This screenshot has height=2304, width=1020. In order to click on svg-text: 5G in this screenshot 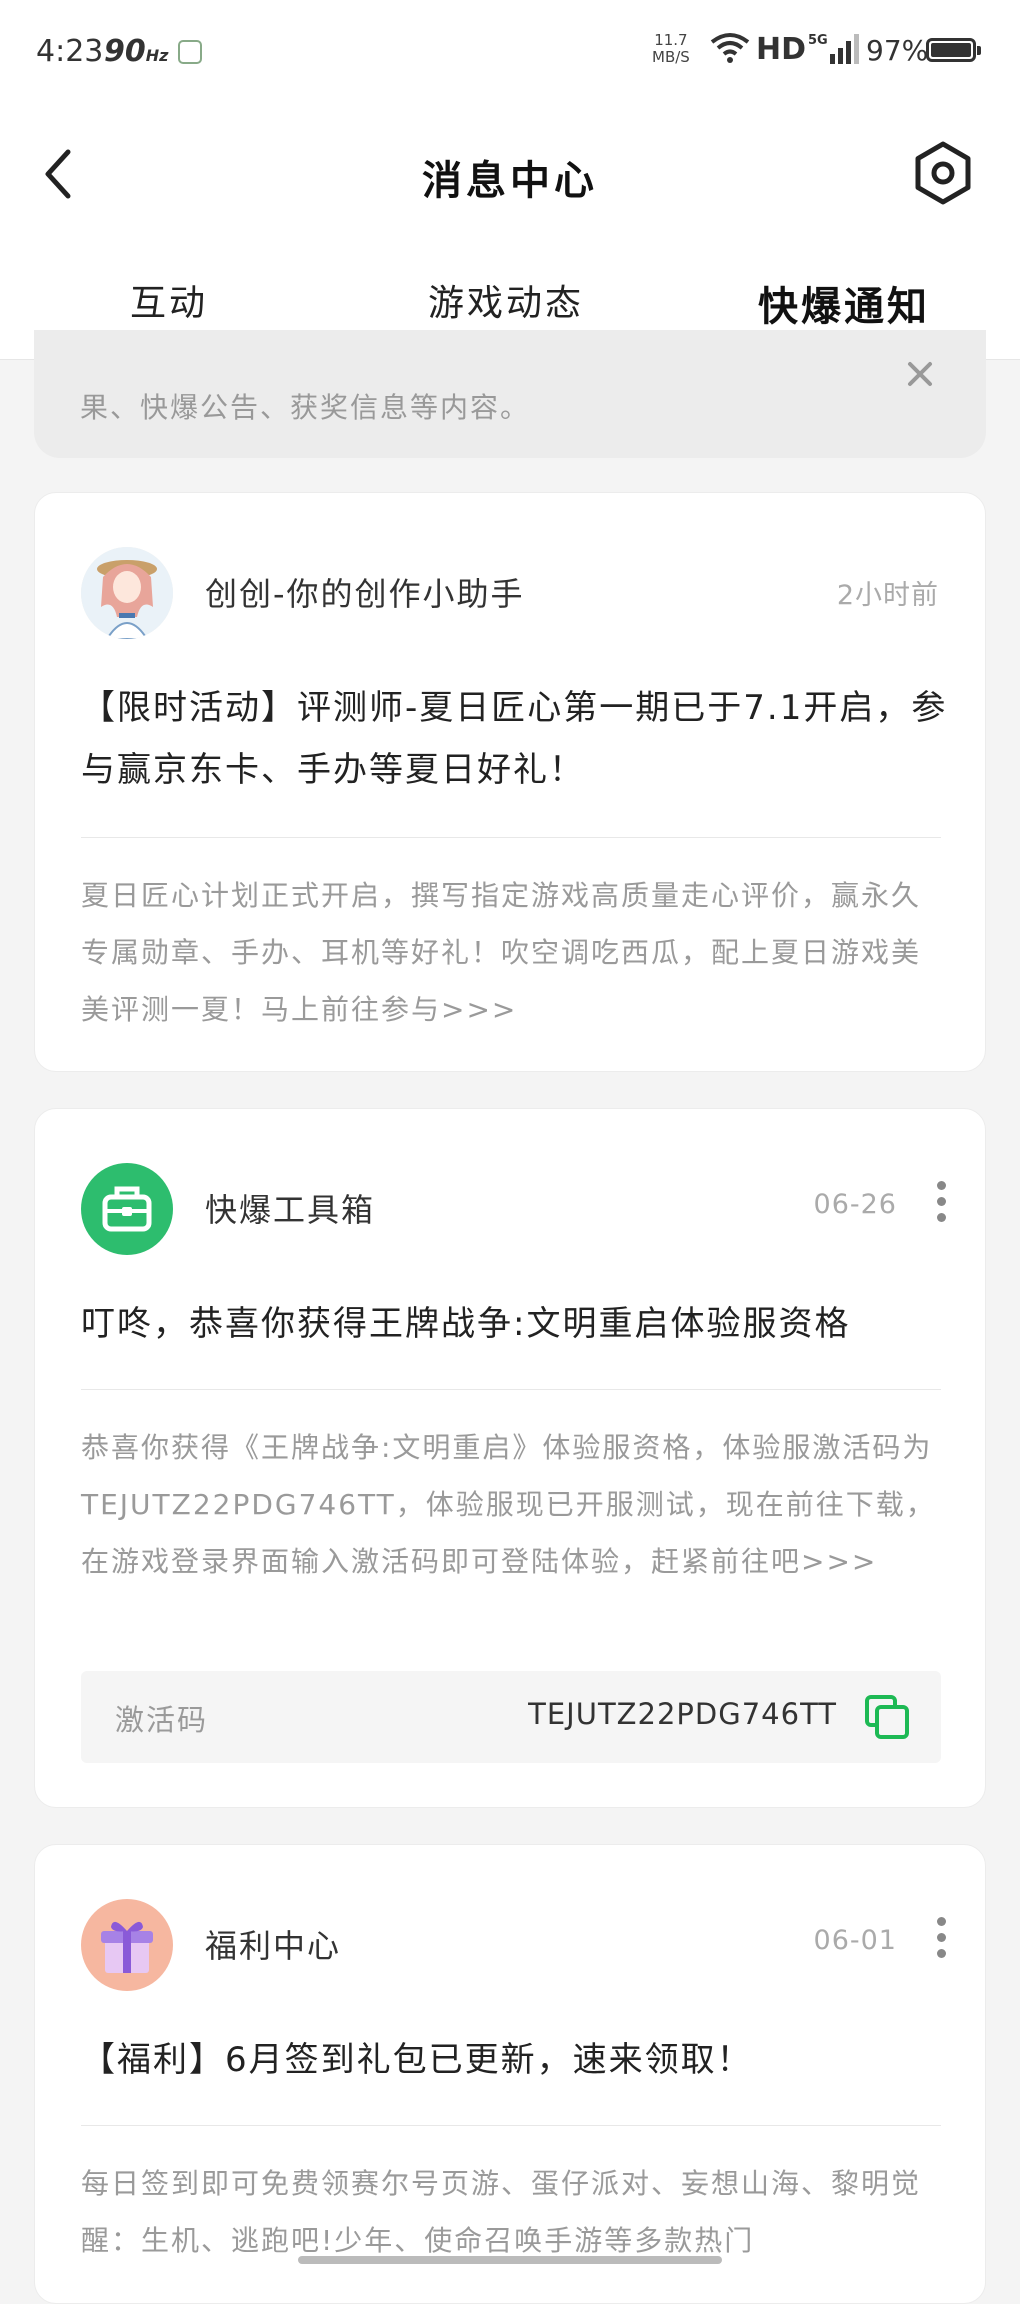, I will do `click(818, 40)`.